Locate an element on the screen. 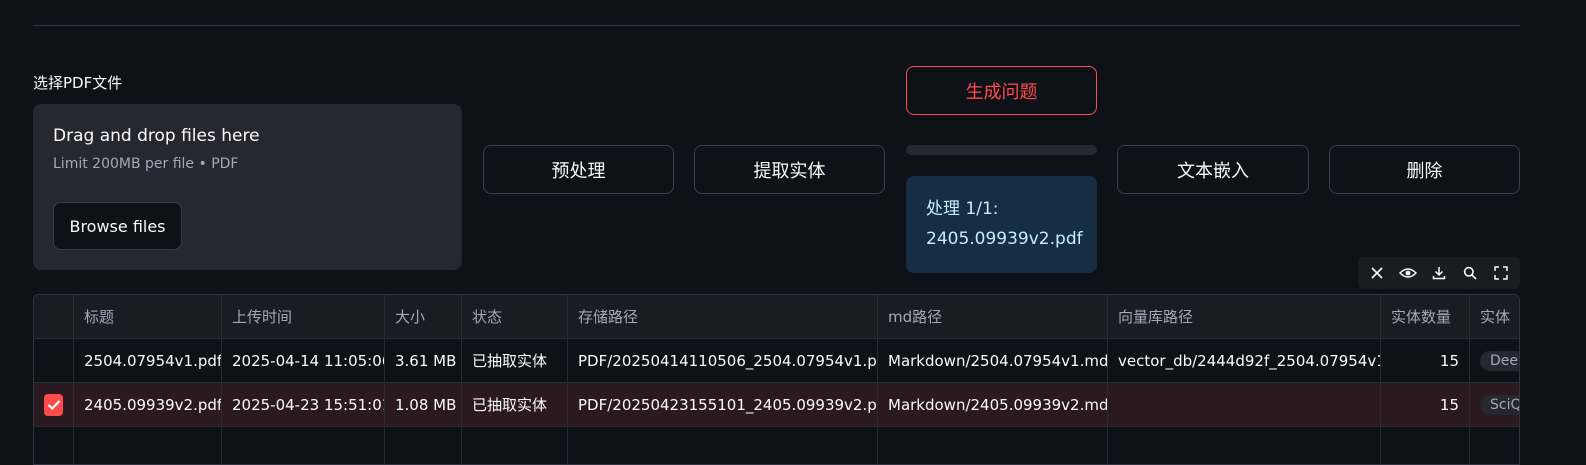 This screenshot has width=1586, height=465. entity-pill: SciQ is located at coordinates (1499, 404).